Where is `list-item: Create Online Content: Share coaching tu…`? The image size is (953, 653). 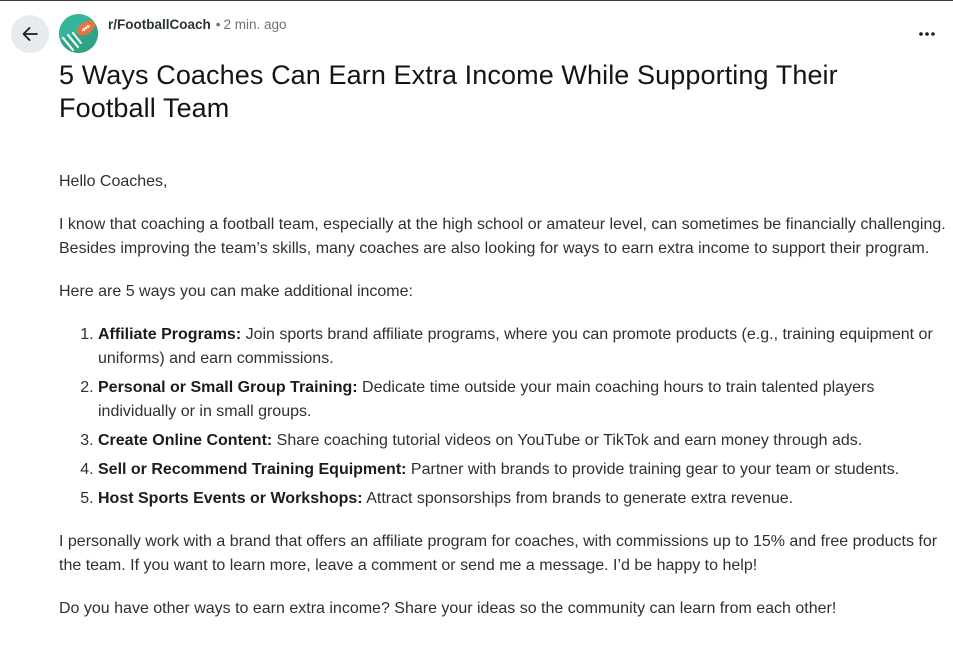
list-item: Create Online Content: Share coaching tu… is located at coordinates (523, 441).